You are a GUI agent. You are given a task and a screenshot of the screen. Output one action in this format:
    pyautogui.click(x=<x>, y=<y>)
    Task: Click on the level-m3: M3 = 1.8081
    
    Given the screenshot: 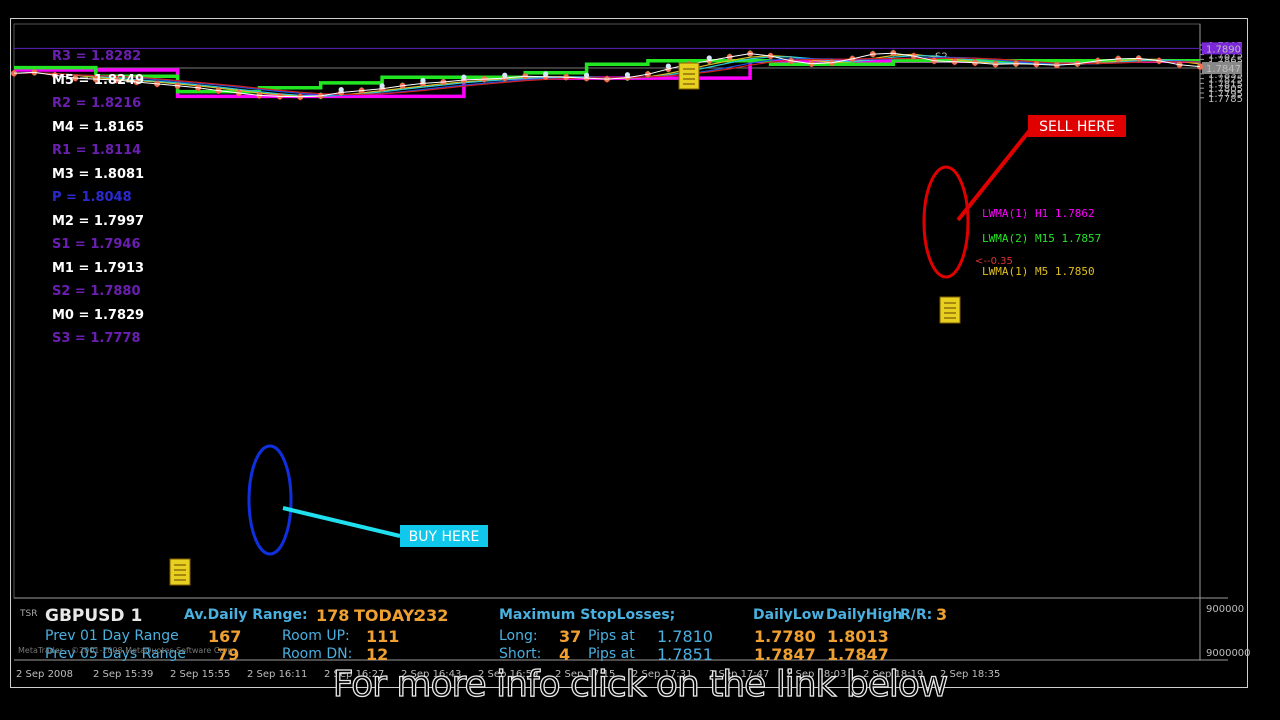 What is the action you would take?
    pyautogui.click(x=98, y=174)
    